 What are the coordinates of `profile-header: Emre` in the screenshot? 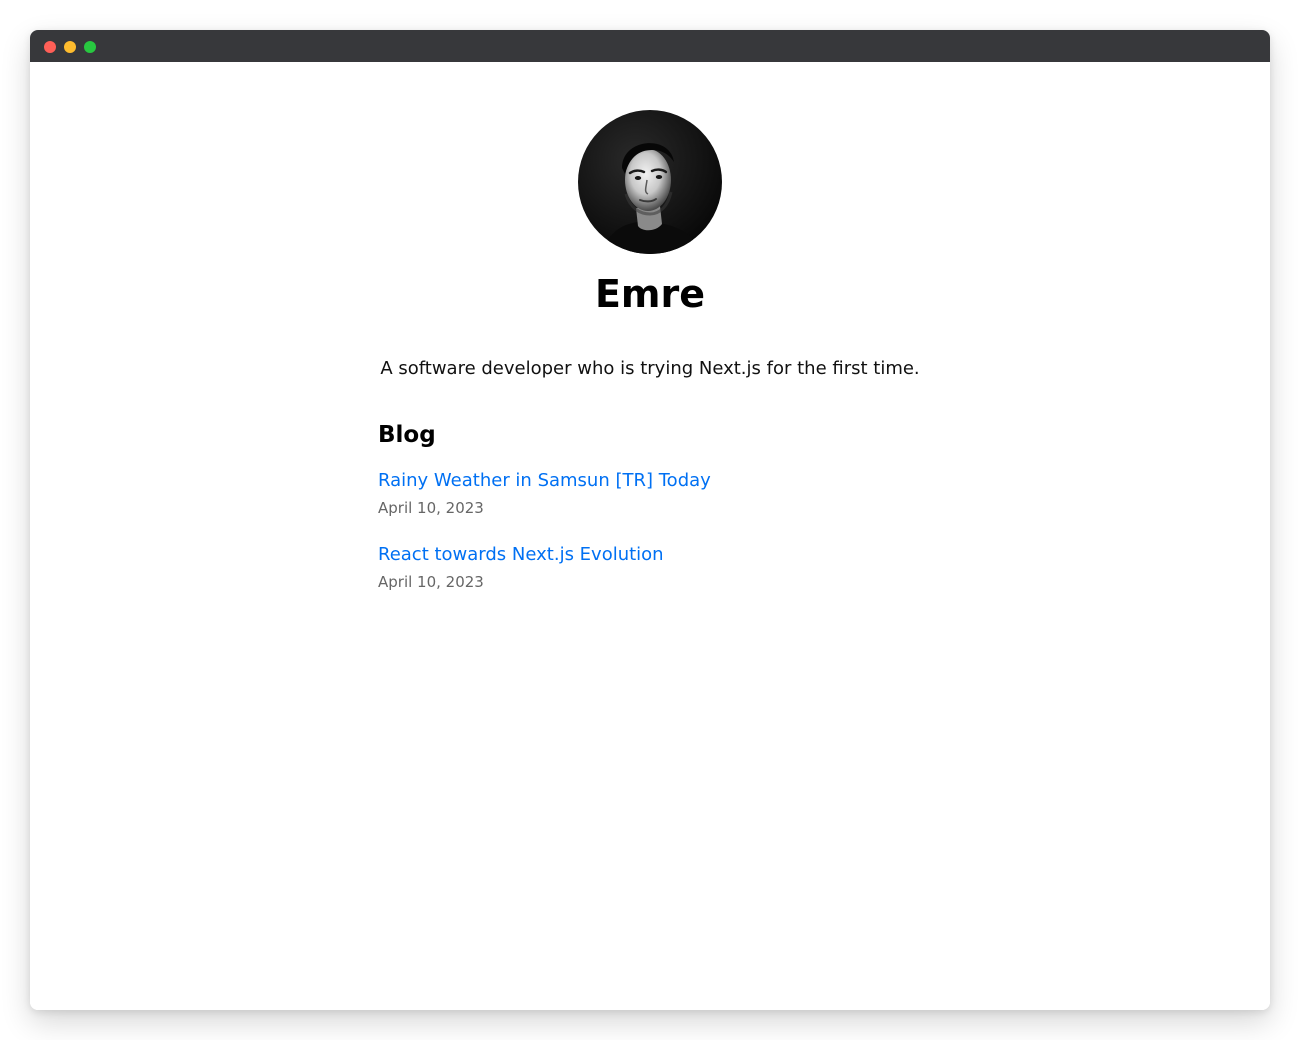 It's located at (650, 215).